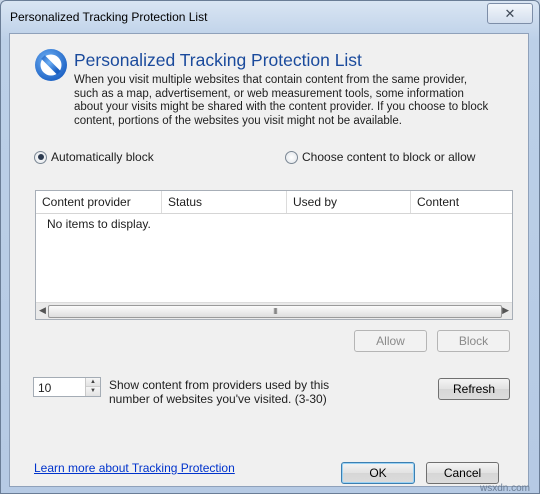 Image resolution: width=540 pixels, height=494 pixels. Describe the element at coordinates (218, 60) in the screenshot. I see `dialog-heading: Personalized Tracking Protection List` at that location.